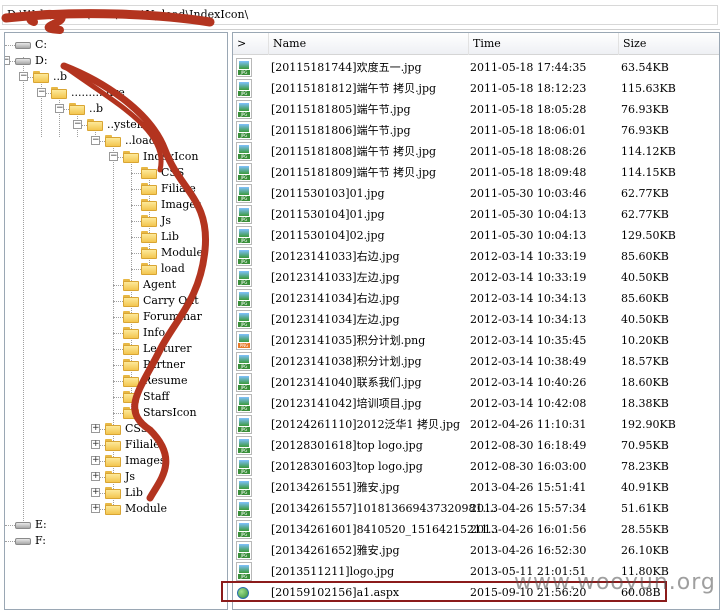 The width and height of the screenshot is (720, 614). What do you see at coordinates (115, 525) in the screenshot?
I see `tree-node: +E:` at bounding box center [115, 525].